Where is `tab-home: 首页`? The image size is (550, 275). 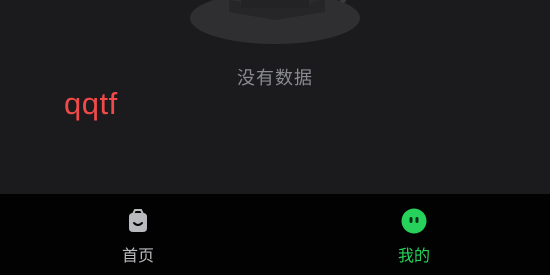
tab-home: 首页 is located at coordinates (138, 234).